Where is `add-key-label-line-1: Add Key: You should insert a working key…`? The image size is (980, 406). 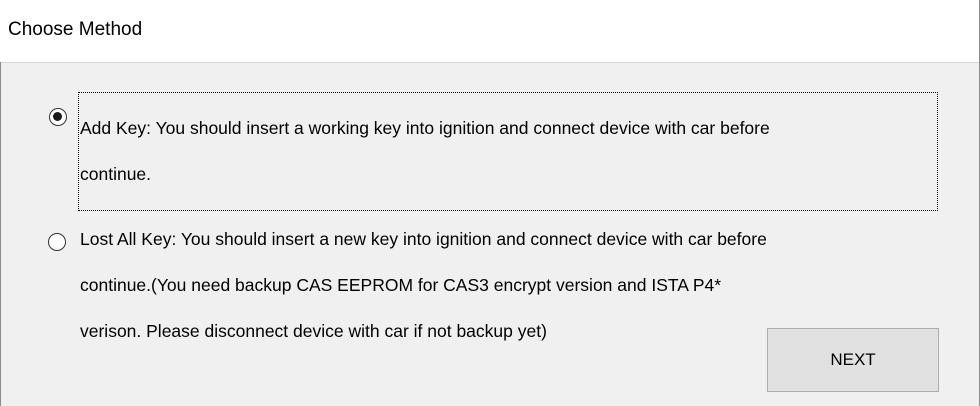 add-key-label-line-1: Add Key: You should insert a working key… is located at coordinates (425, 128).